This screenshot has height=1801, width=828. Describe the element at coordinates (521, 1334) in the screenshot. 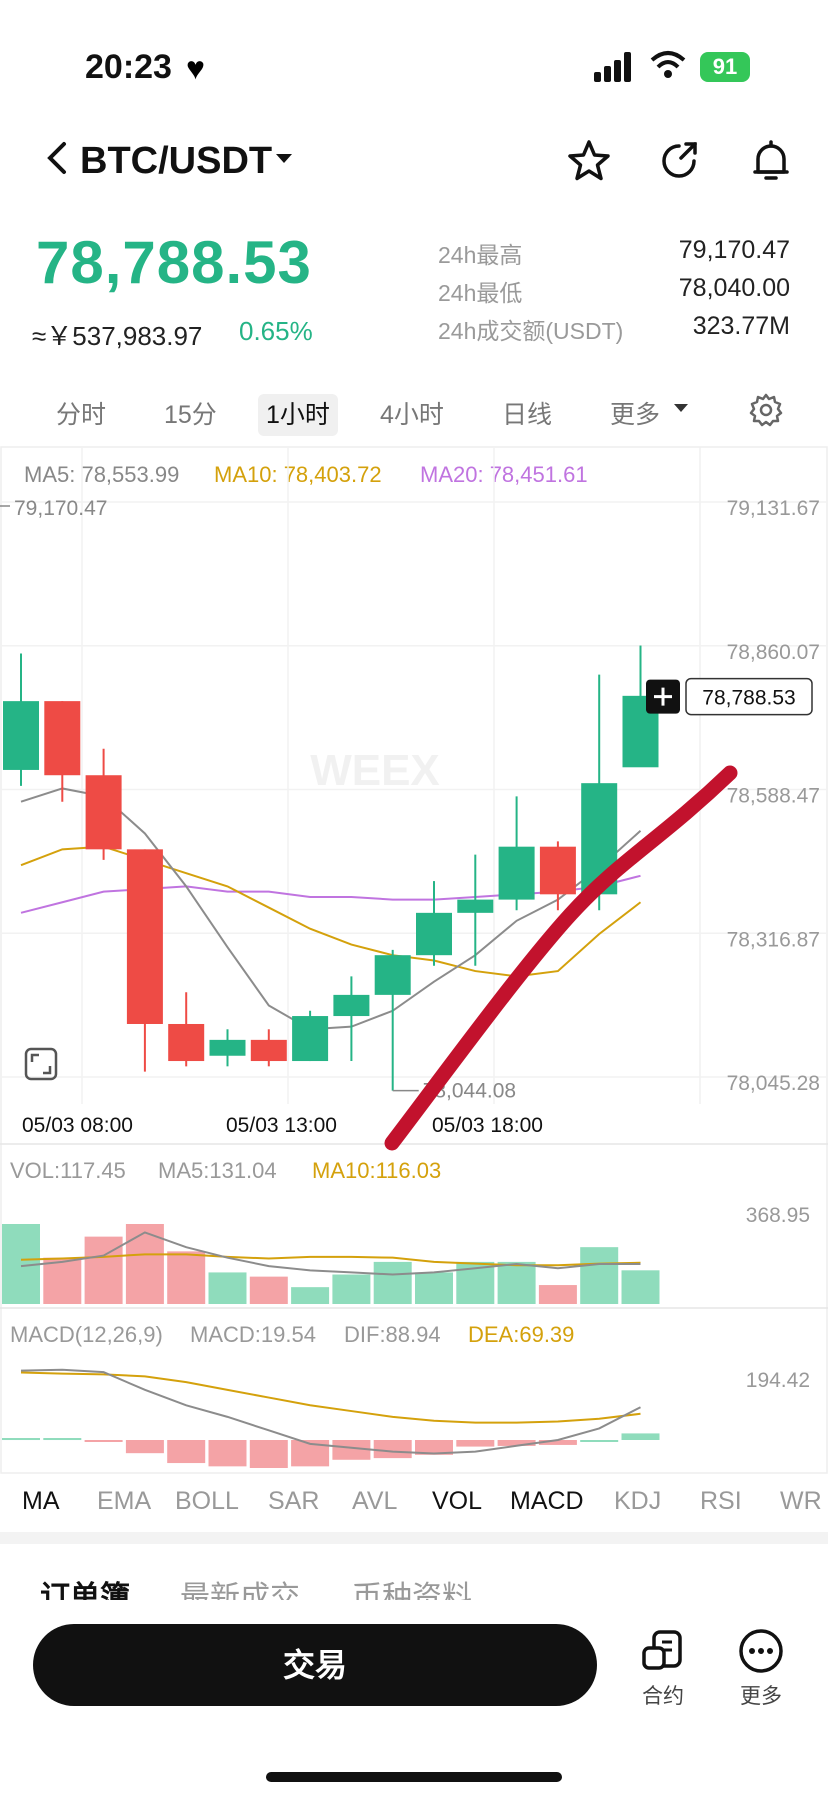

I see `macd-dea-label: DEA:69.39` at that location.